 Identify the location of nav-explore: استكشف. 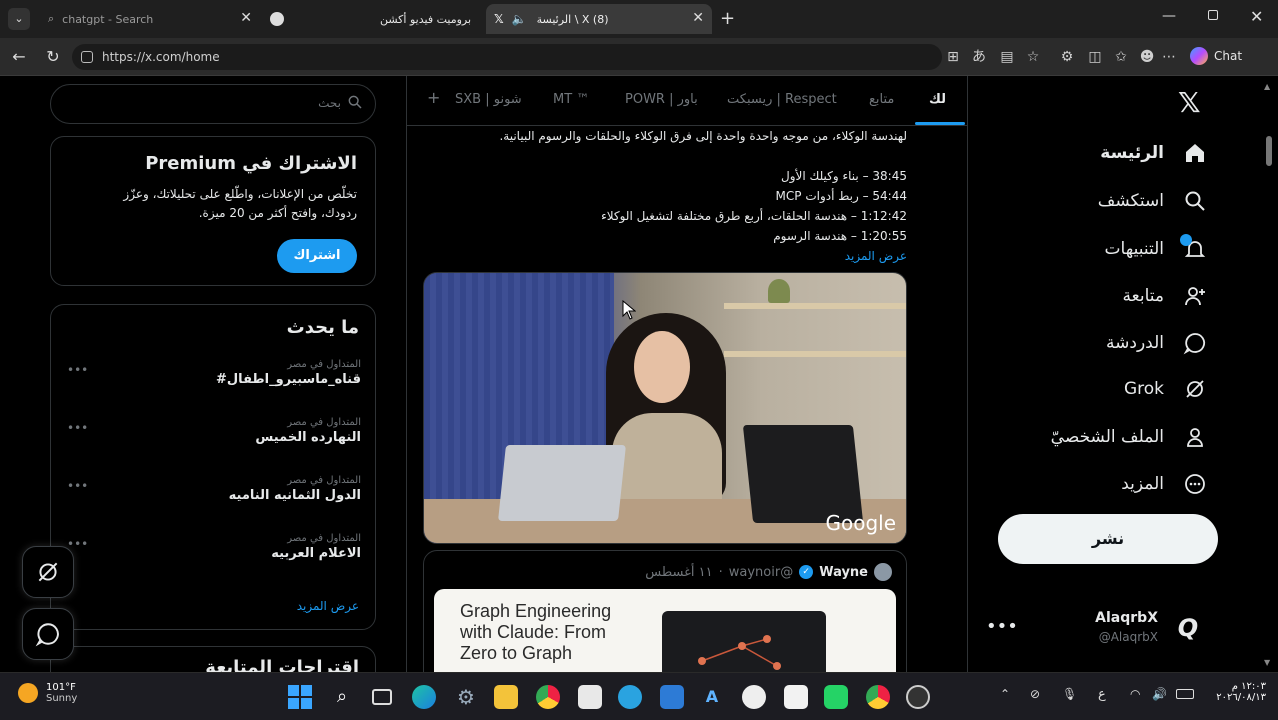
(1153, 201).